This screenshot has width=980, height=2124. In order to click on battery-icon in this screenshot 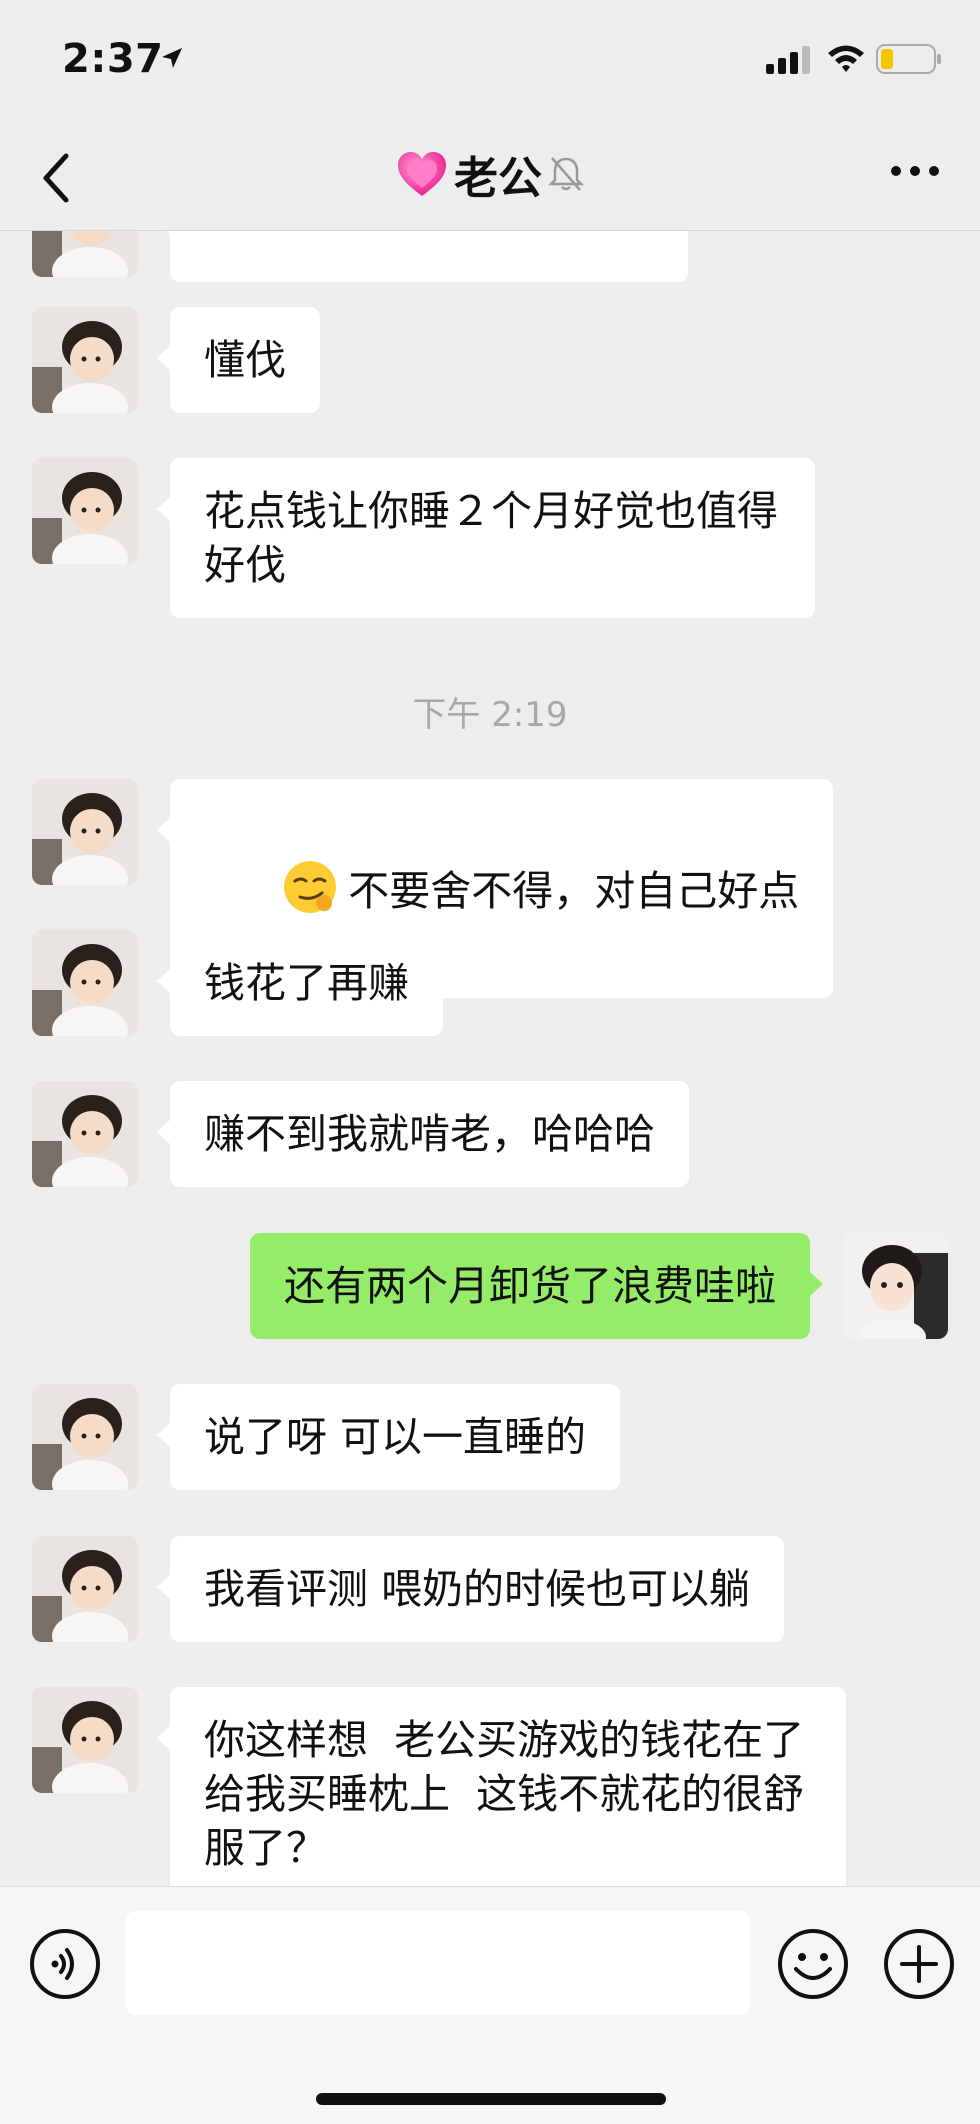, I will do `click(908, 59)`.